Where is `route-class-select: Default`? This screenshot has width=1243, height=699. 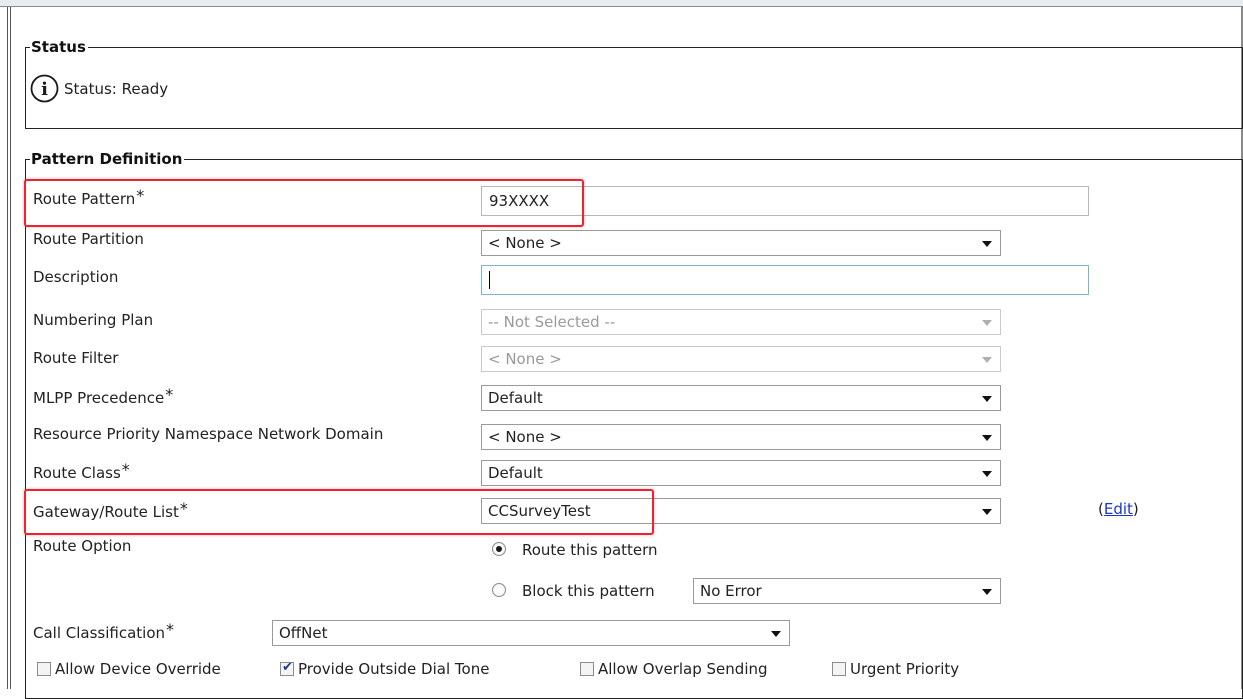
route-class-select: Default is located at coordinates (741, 473).